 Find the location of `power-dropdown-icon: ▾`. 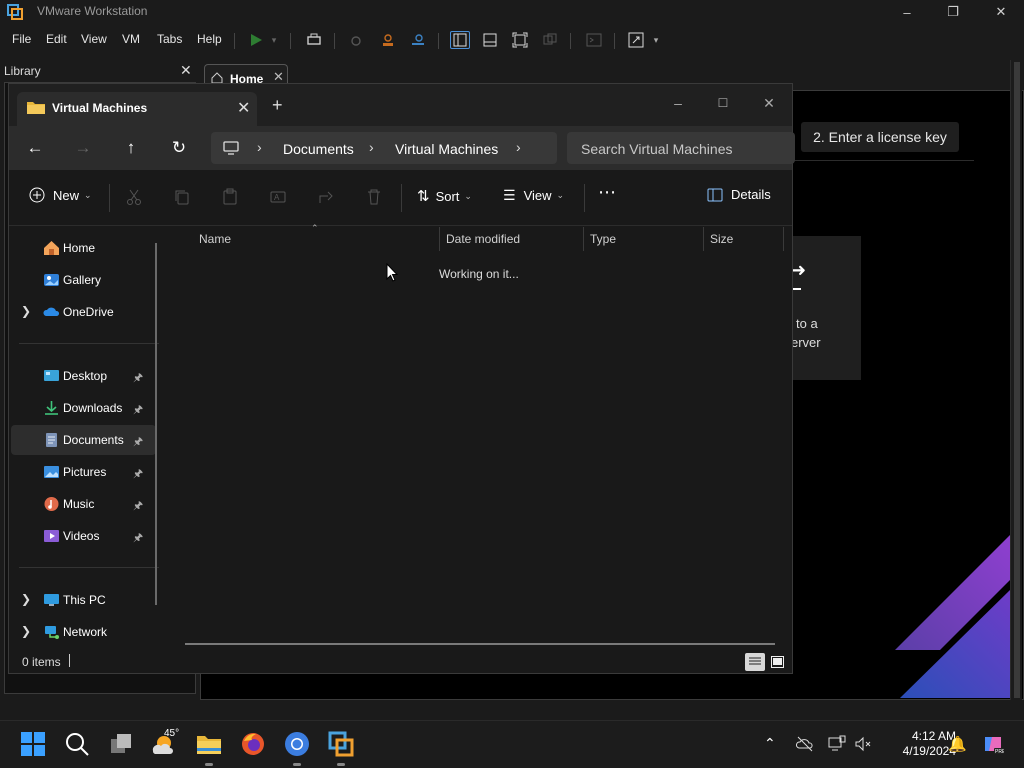

power-dropdown-icon: ▾ is located at coordinates (274, 40).